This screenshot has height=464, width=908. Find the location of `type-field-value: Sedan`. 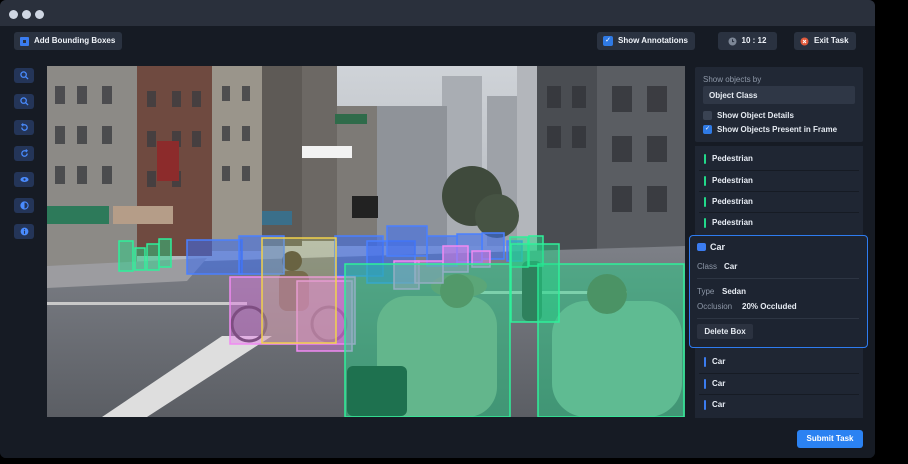

type-field-value: Sedan is located at coordinates (734, 291).